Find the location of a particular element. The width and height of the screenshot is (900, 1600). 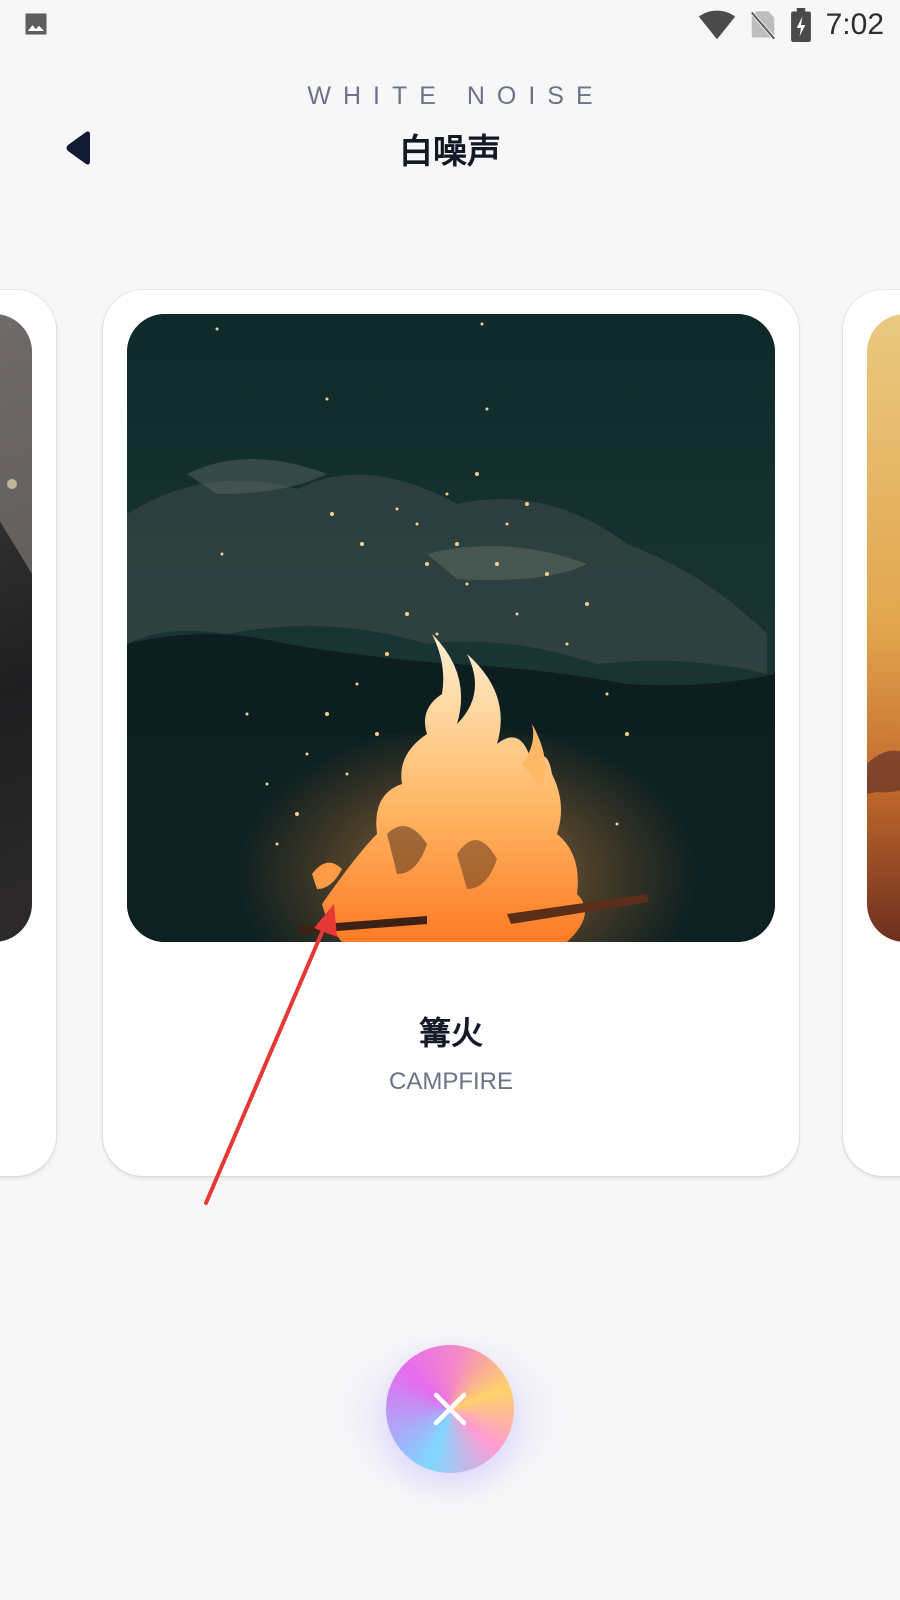

wifi-icon is located at coordinates (716, 25).